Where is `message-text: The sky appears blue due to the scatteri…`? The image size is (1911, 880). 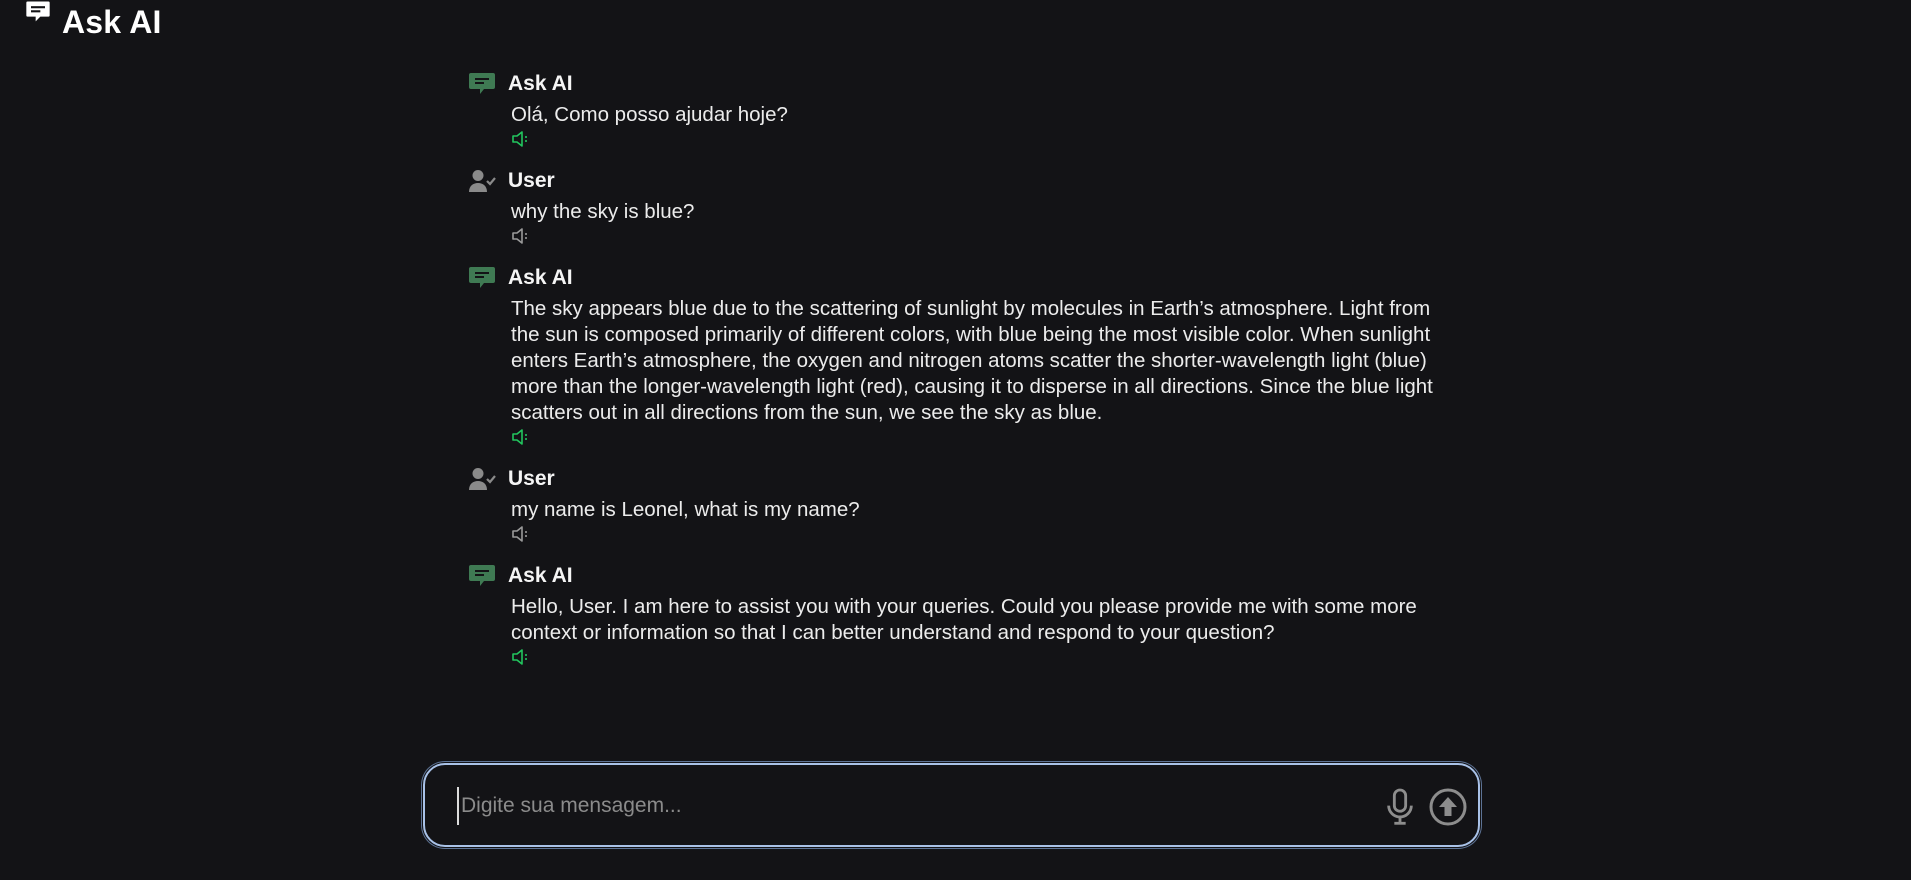 message-text: The sky appears blue due to the scatteri… is located at coordinates (972, 360).